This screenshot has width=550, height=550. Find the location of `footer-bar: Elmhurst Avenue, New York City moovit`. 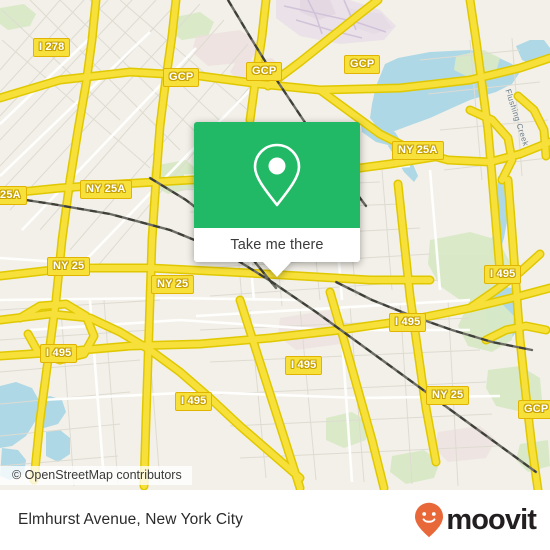

footer-bar: Elmhurst Avenue, New York City moovit is located at coordinates (275, 520).